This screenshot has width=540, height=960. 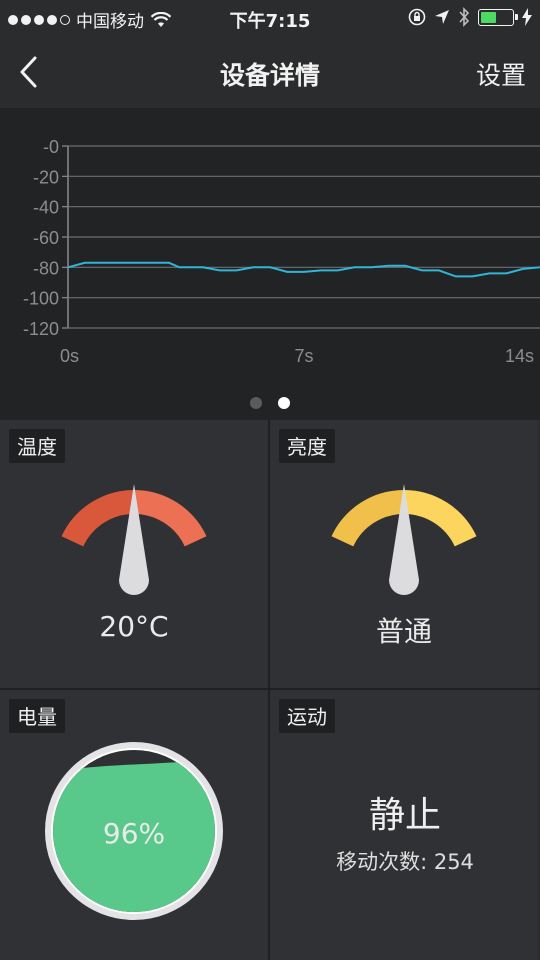 I want to click on charging-bolt-icon, so click(x=527, y=17).